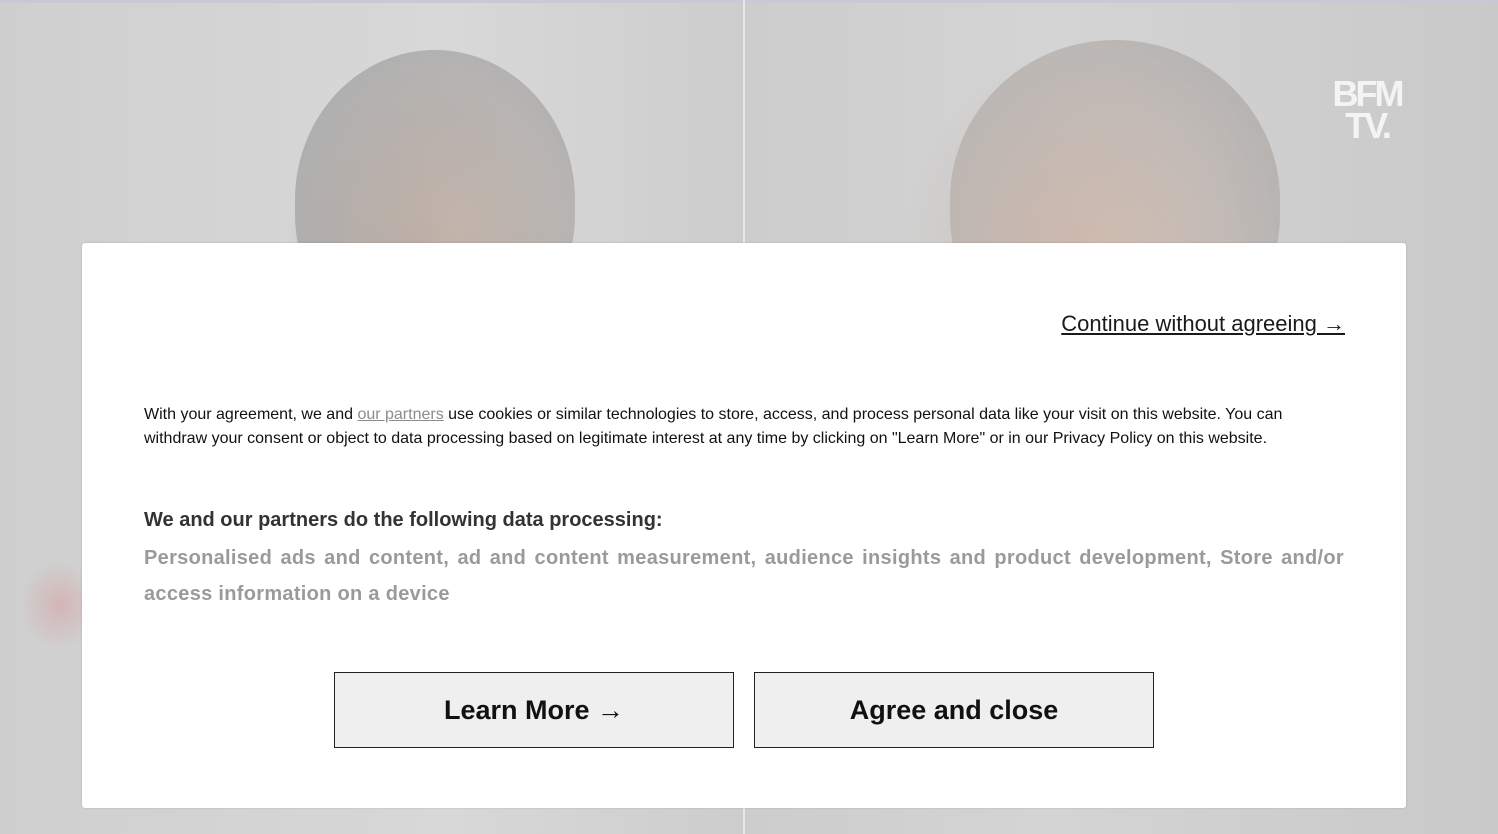 The width and height of the screenshot is (1498, 834). Describe the element at coordinates (534, 710) in the screenshot. I see `learn-more-button: Learn More →` at that location.